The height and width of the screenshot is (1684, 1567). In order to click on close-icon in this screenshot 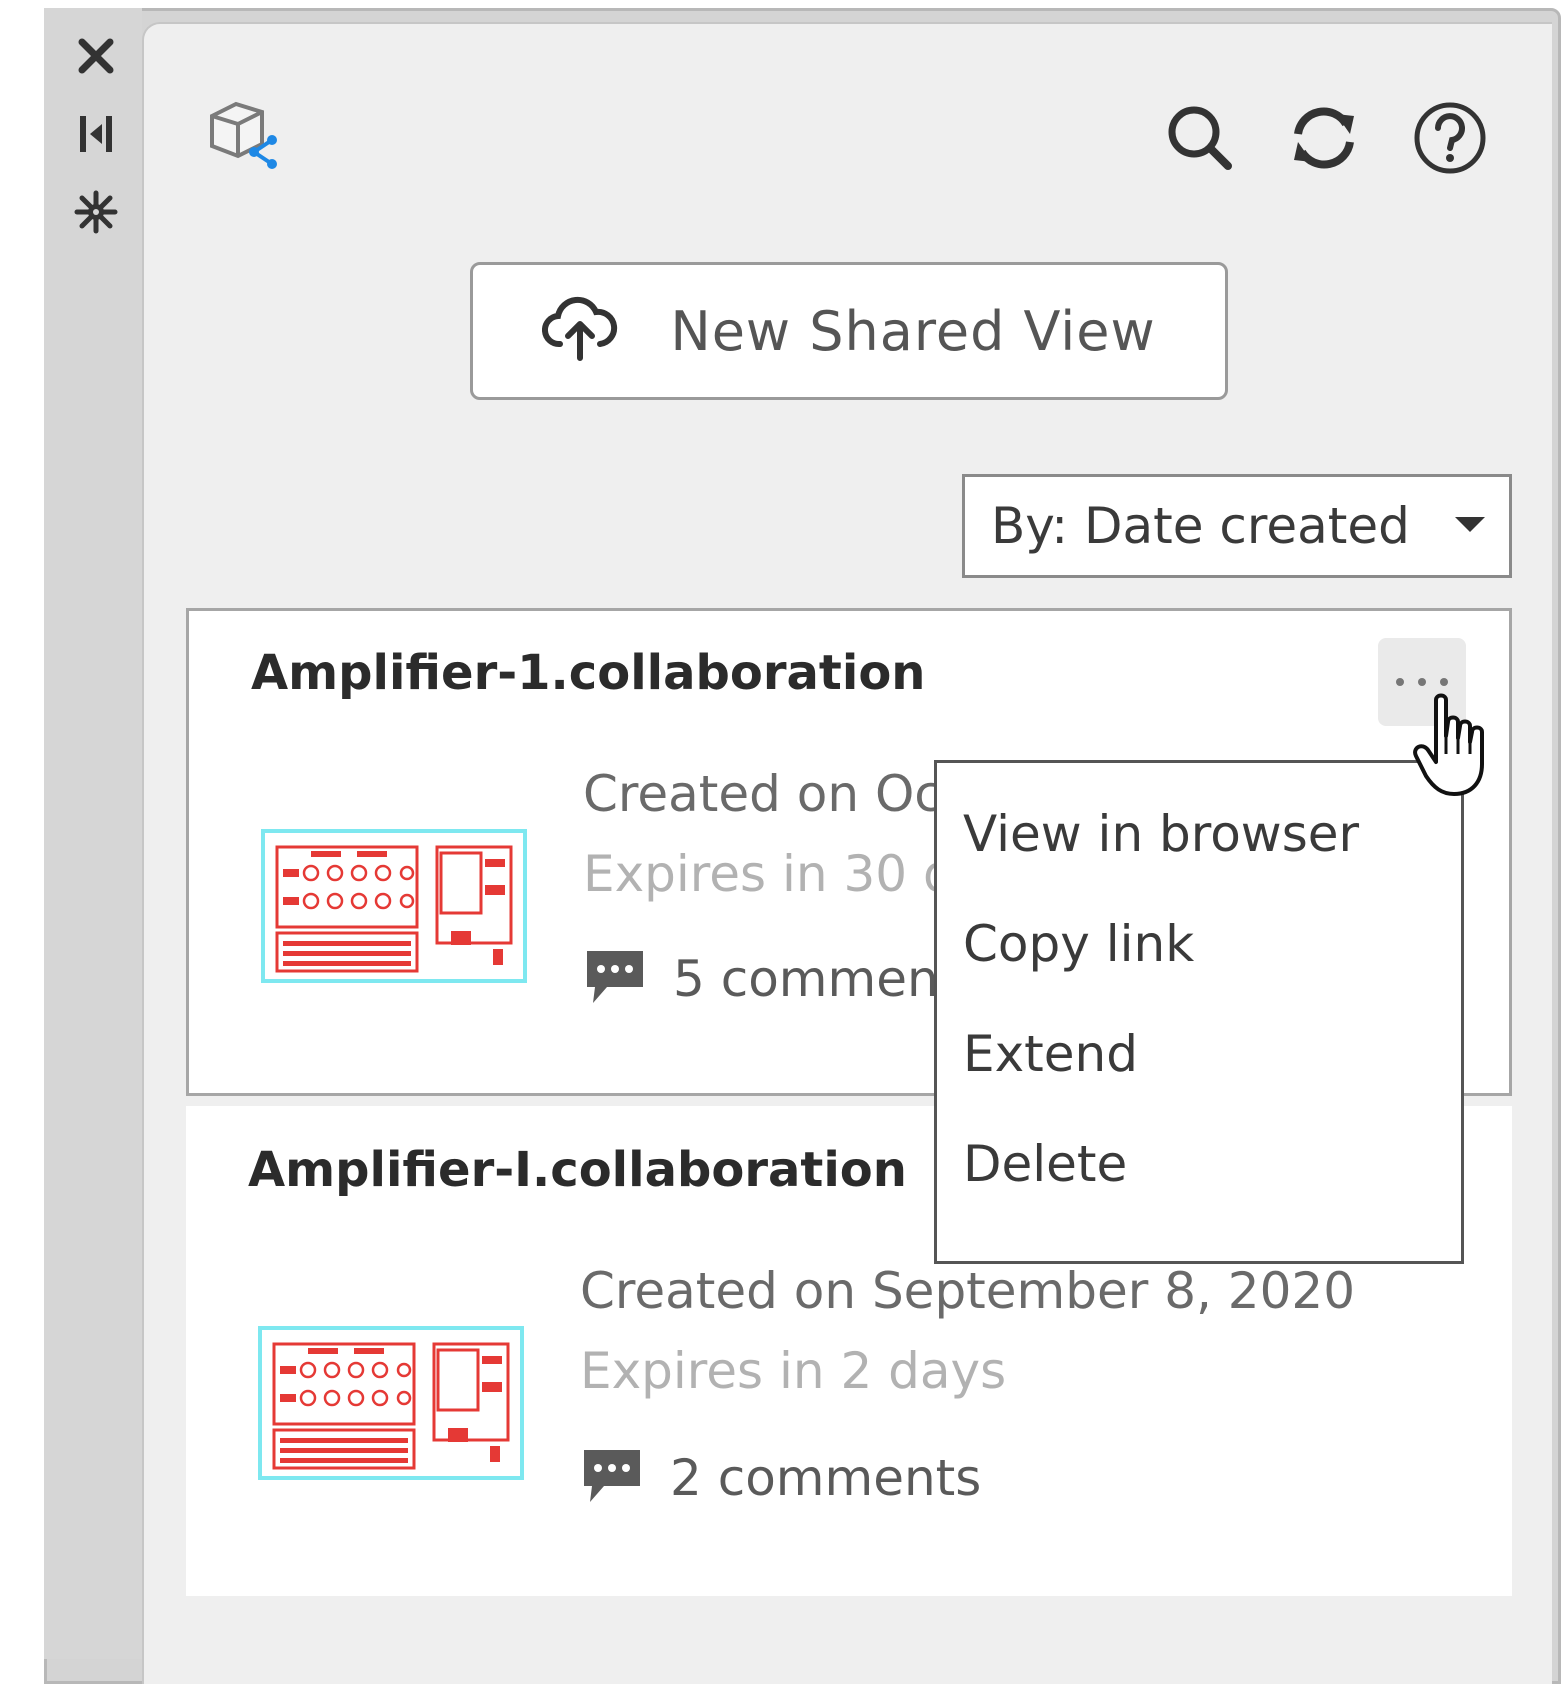, I will do `click(96, 56)`.